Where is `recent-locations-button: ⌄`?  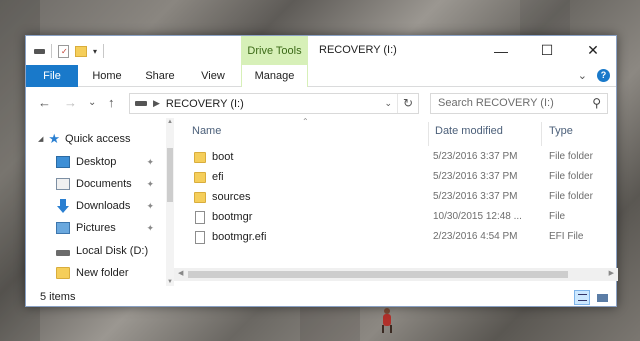
recent-locations-button: ⌄ is located at coordinates (92, 102).